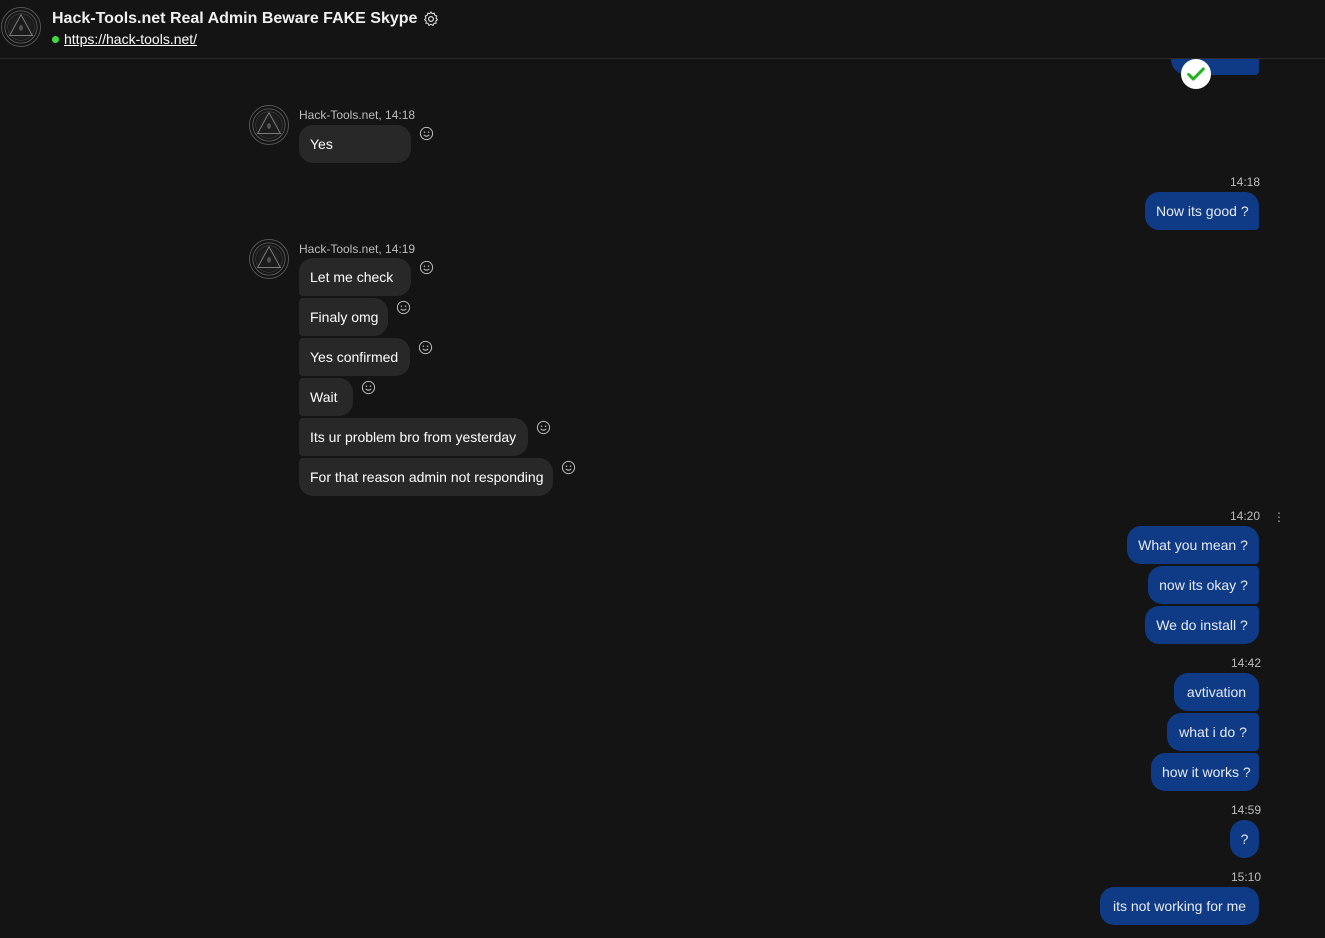 This screenshot has height=938, width=1325. What do you see at coordinates (1202, 625) in the screenshot?
I see `outgoing-message: We do install ?` at bounding box center [1202, 625].